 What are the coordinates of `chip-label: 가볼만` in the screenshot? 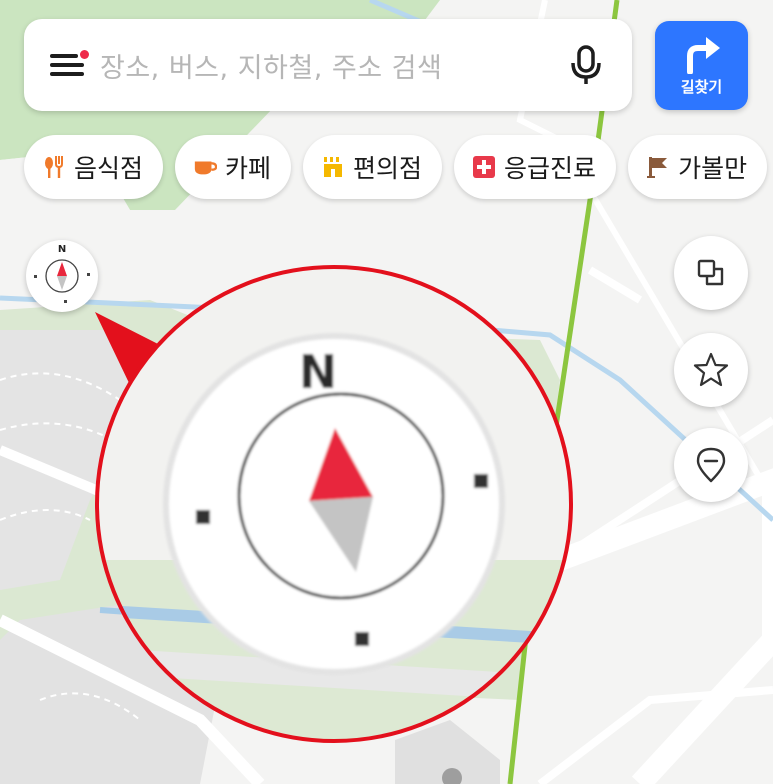 It's located at (713, 168).